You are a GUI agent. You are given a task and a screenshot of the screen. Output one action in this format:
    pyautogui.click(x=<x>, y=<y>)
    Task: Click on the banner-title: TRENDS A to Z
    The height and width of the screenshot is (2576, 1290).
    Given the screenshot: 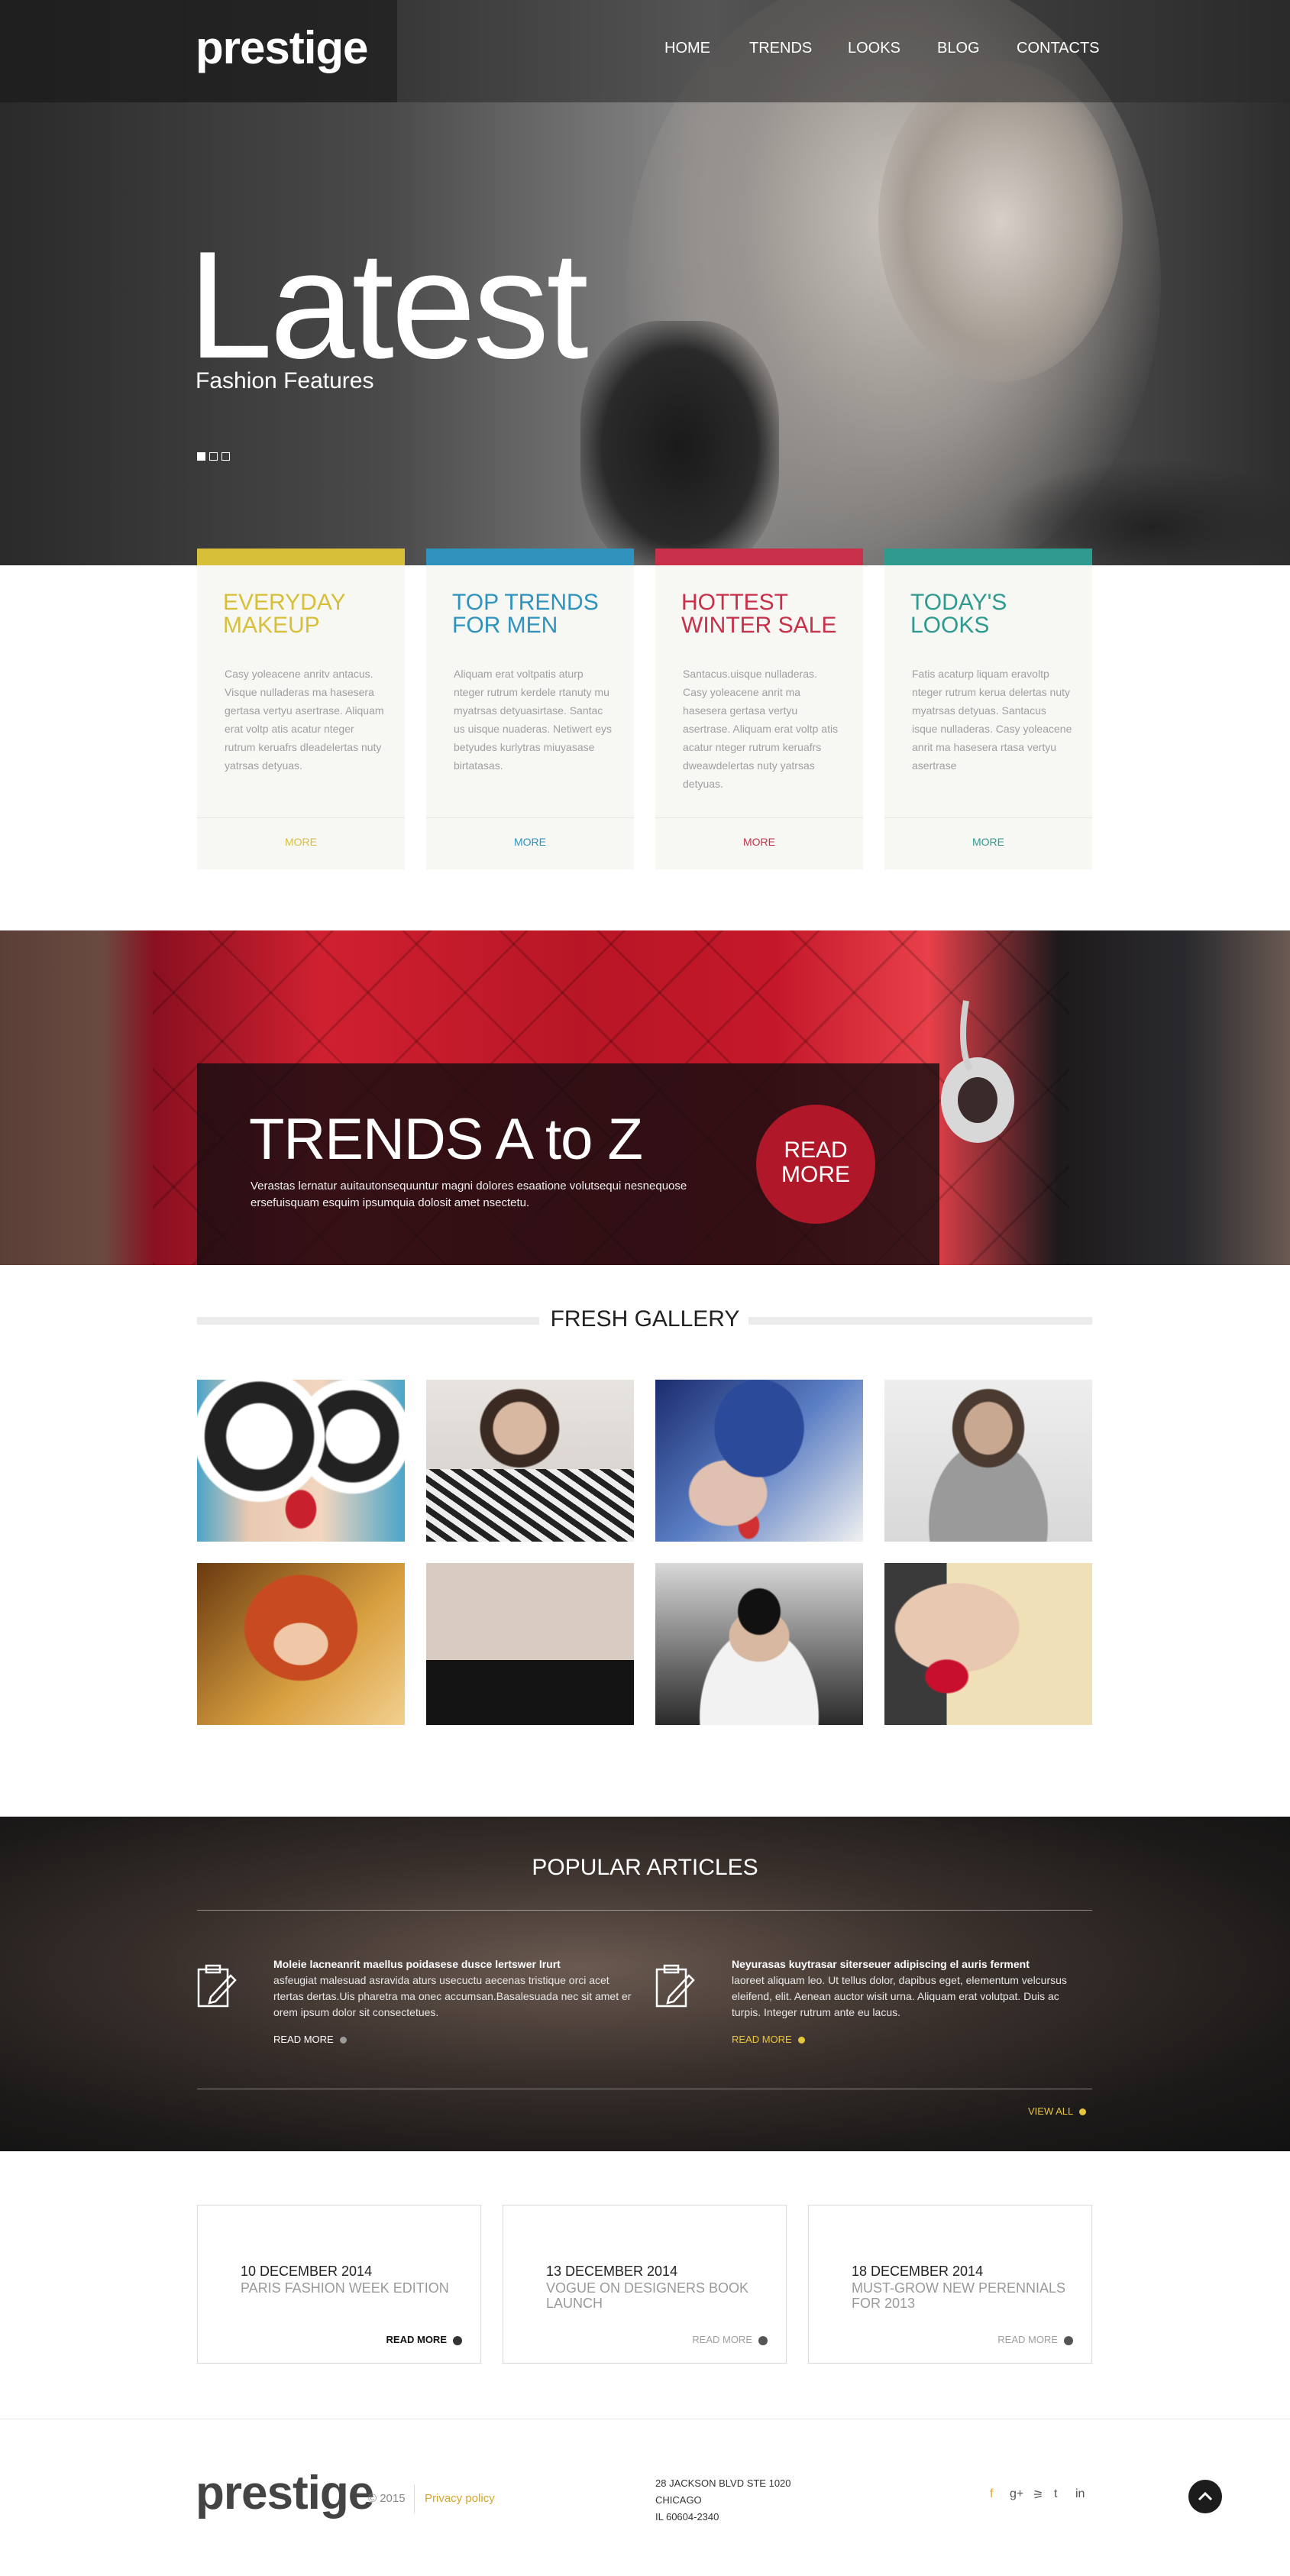 What is the action you would take?
    pyautogui.click(x=446, y=1139)
    